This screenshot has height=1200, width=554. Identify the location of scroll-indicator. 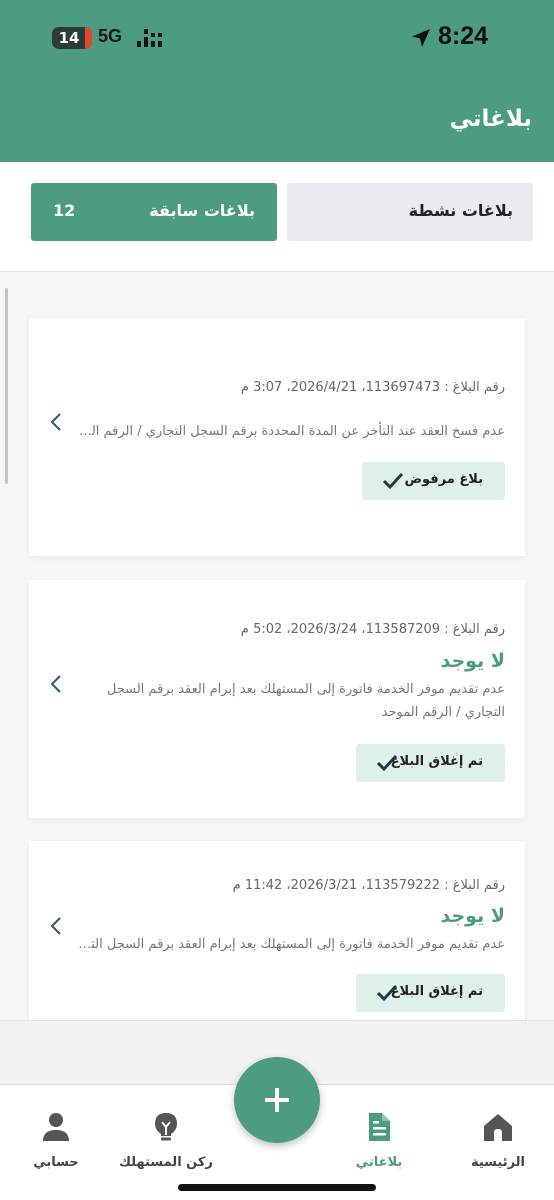
(6, 386).